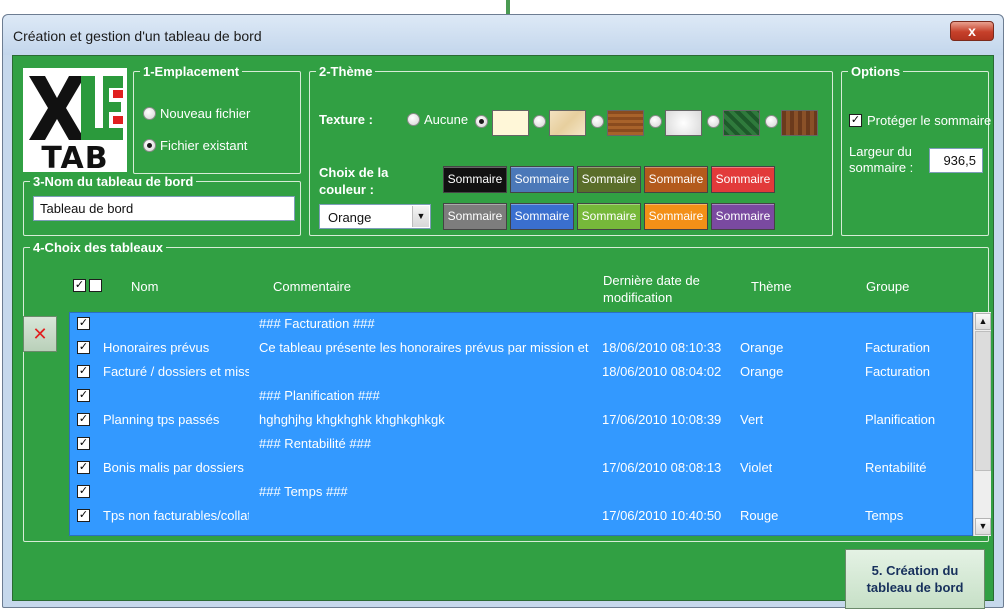 This screenshot has height=610, width=1006. Describe the element at coordinates (676, 179) in the screenshot. I see `color-button-brown: Sommaire` at that location.